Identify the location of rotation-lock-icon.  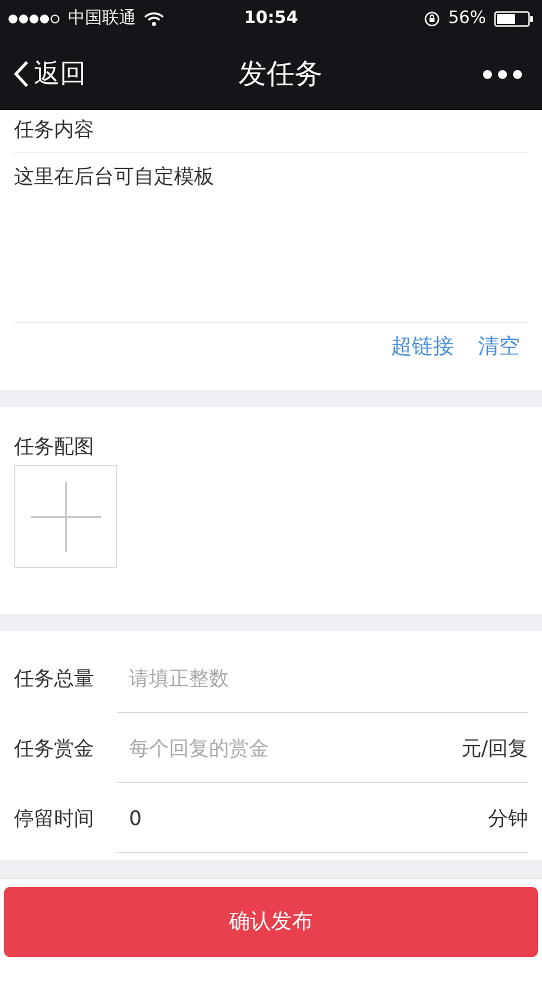
(432, 19).